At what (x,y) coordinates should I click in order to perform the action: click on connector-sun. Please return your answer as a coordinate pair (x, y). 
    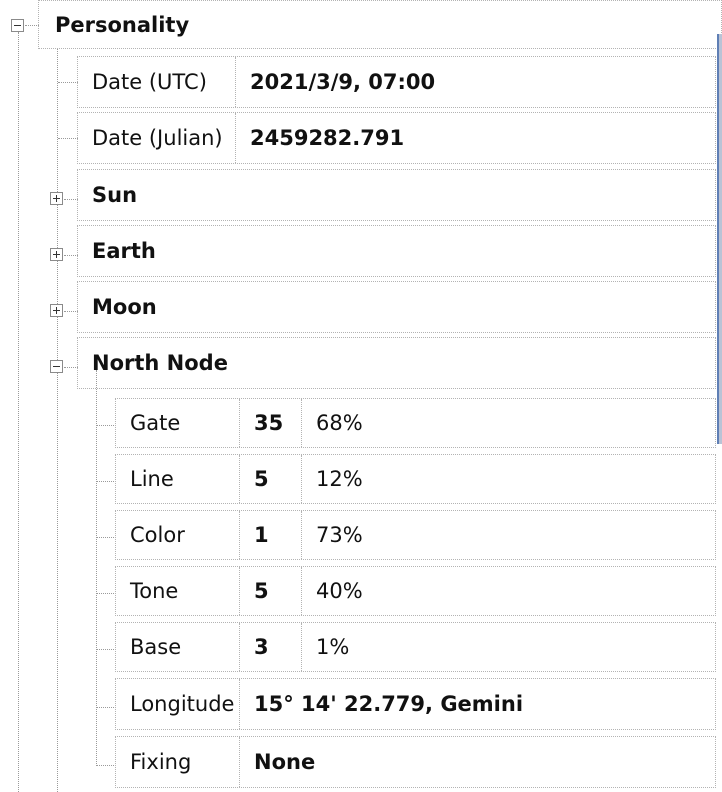
    Looking at the image, I should click on (71, 199).